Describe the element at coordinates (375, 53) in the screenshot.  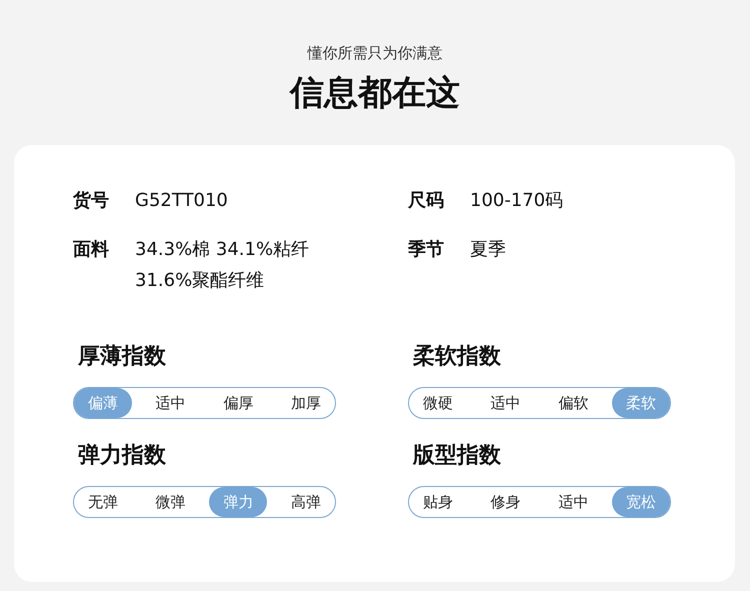
I see `subtitle: 懂你所需只为你满意` at that location.